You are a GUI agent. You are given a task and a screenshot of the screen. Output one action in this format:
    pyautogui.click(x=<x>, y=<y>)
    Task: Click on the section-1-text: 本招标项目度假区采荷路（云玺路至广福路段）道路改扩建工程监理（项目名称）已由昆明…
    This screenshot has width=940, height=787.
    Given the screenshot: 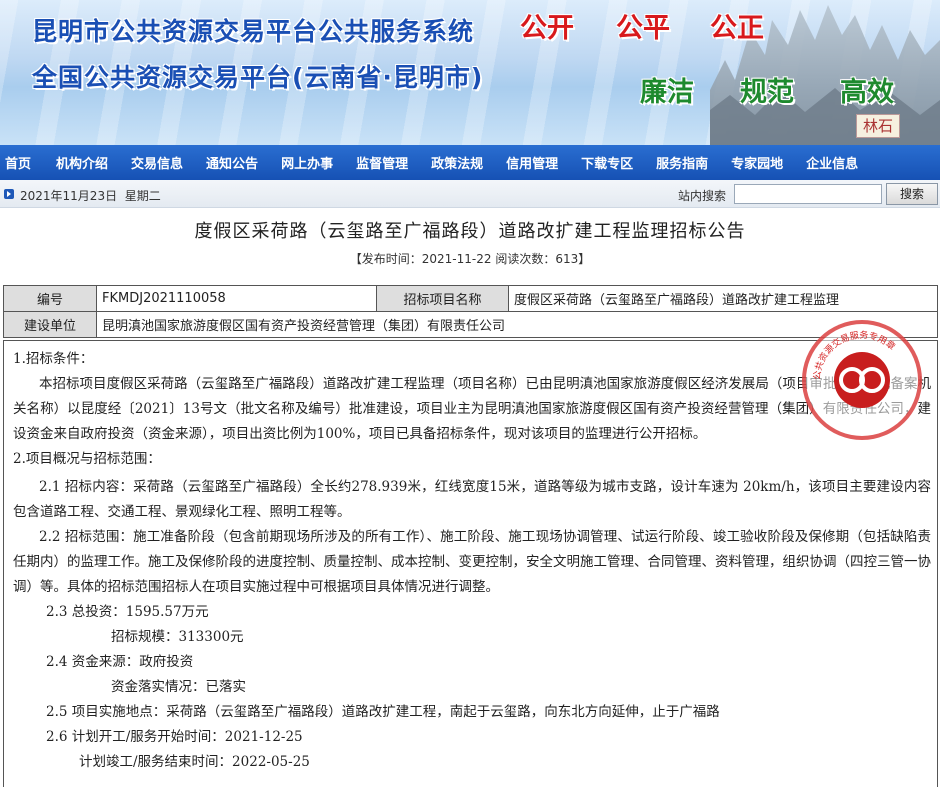 What is the action you would take?
    pyautogui.click(x=472, y=409)
    